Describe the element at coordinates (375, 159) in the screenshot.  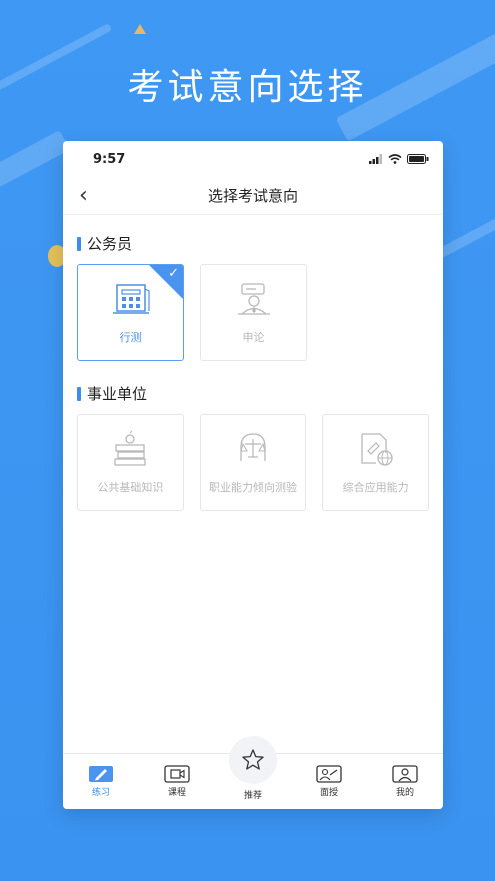
I see `signal-icon` at that location.